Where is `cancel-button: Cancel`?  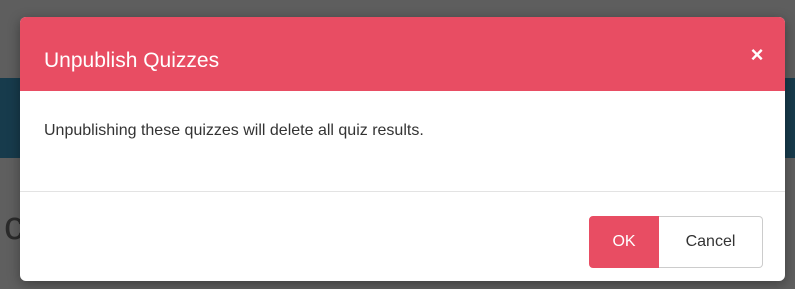
cancel-button: Cancel is located at coordinates (711, 242).